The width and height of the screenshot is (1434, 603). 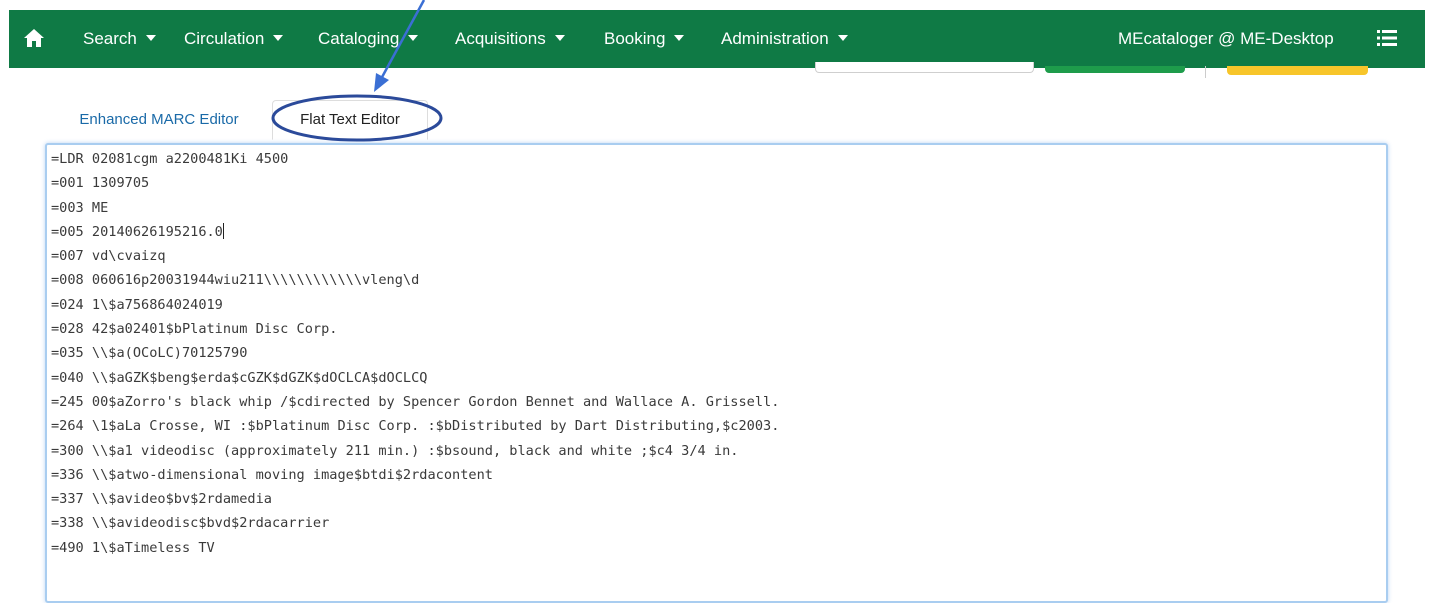 What do you see at coordinates (721, 120) in the screenshot?
I see `editor-tabs: Enhanced MARC Editor Flat Text Editor` at bounding box center [721, 120].